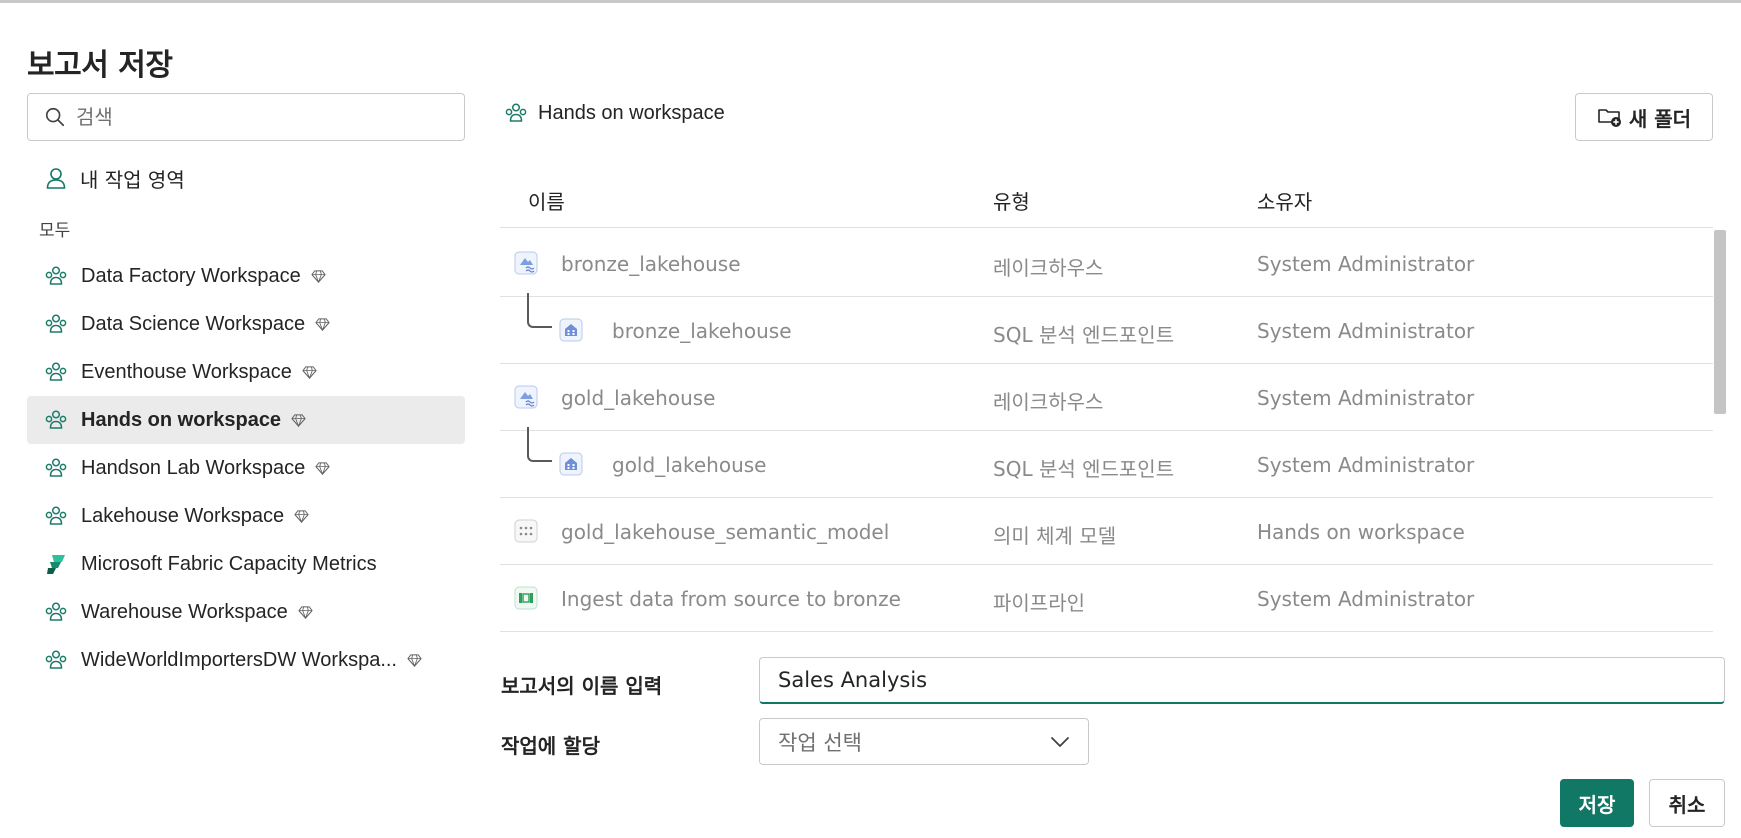 The height and width of the screenshot is (838, 1741). What do you see at coordinates (1039, 603) in the screenshot?
I see `item-type: 파이프라인` at bounding box center [1039, 603].